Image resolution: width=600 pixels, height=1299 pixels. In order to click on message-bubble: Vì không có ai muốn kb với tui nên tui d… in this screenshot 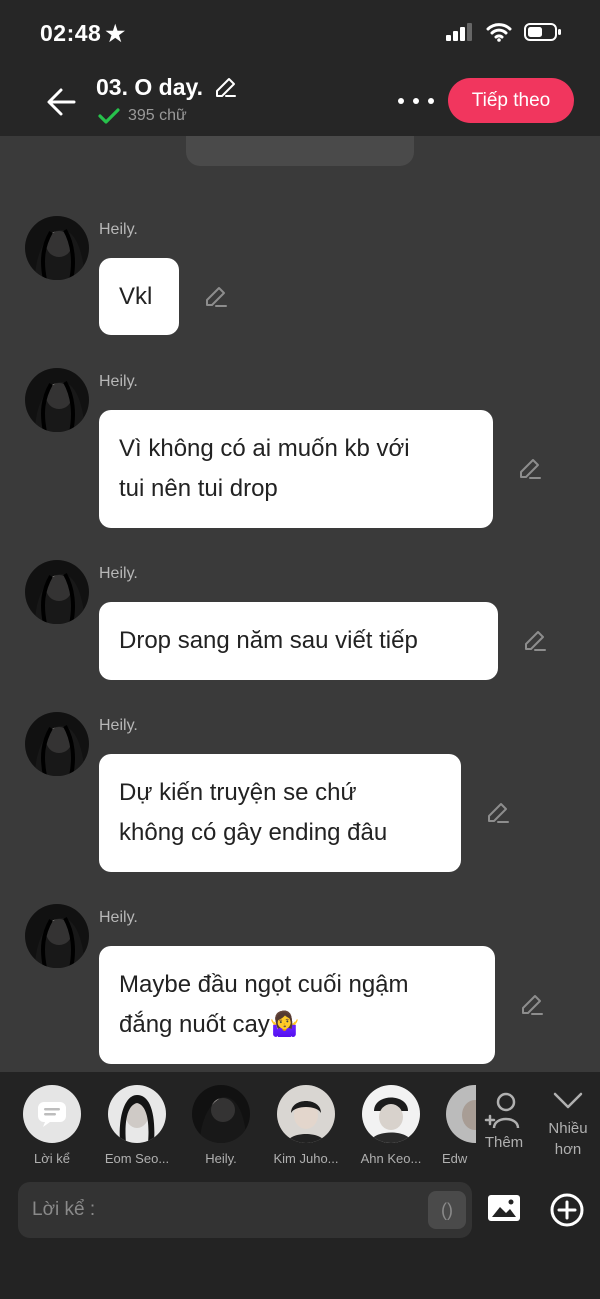, I will do `click(296, 469)`.